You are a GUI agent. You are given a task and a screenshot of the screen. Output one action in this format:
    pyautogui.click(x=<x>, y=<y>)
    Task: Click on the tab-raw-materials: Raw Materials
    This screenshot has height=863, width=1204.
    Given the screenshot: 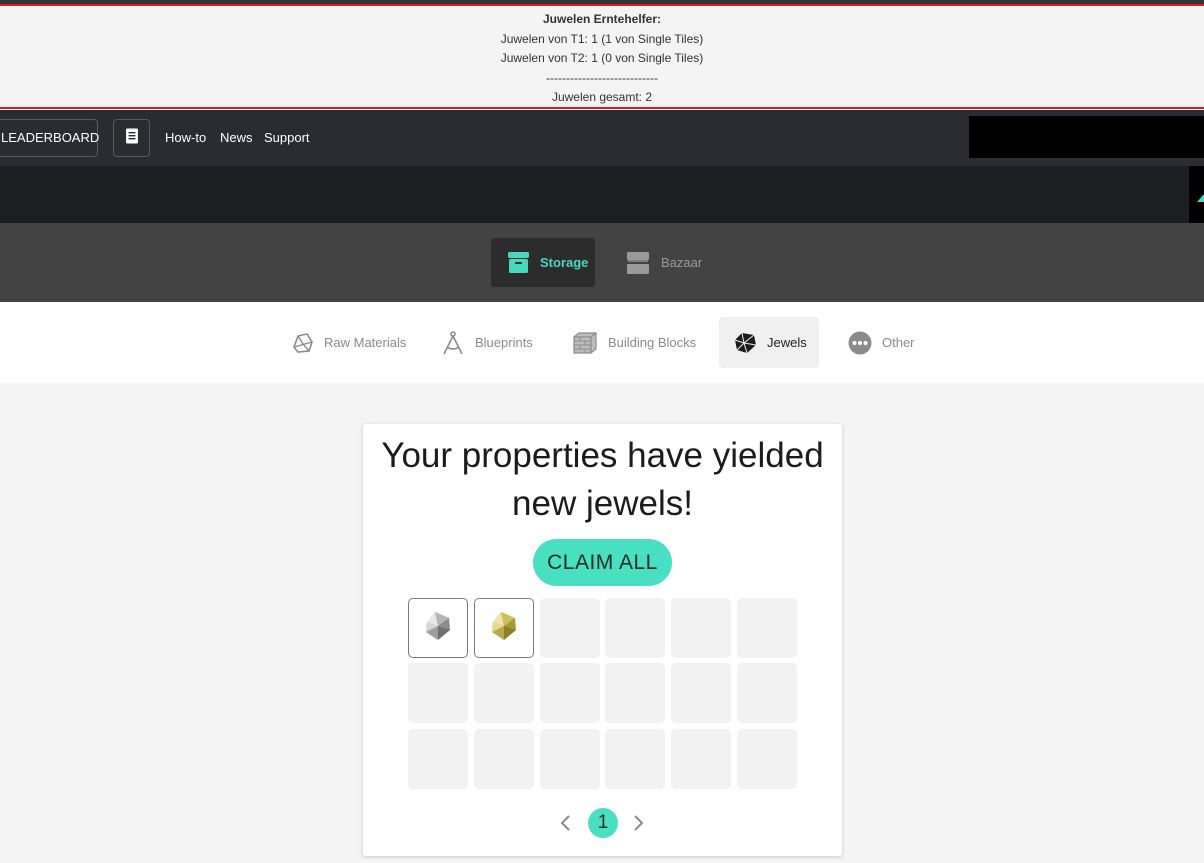 What is the action you would take?
    pyautogui.click(x=349, y=342)
    